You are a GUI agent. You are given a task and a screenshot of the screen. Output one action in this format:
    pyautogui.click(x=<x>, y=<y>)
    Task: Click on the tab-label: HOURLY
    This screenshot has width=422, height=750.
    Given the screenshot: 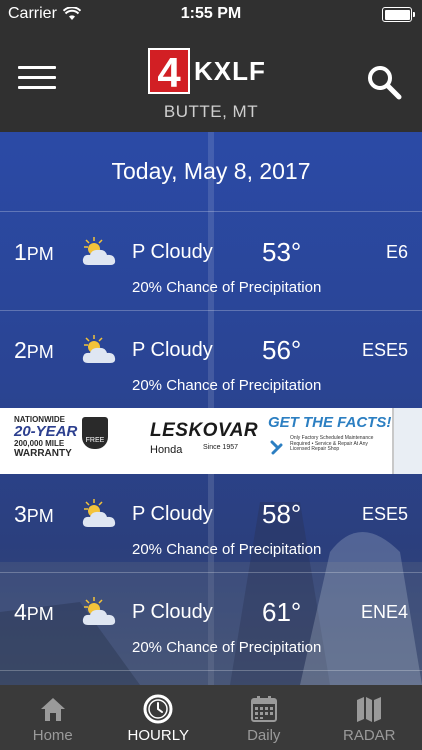 What is the action you would take?
    pyautogui.click(x=158, y=735)
    